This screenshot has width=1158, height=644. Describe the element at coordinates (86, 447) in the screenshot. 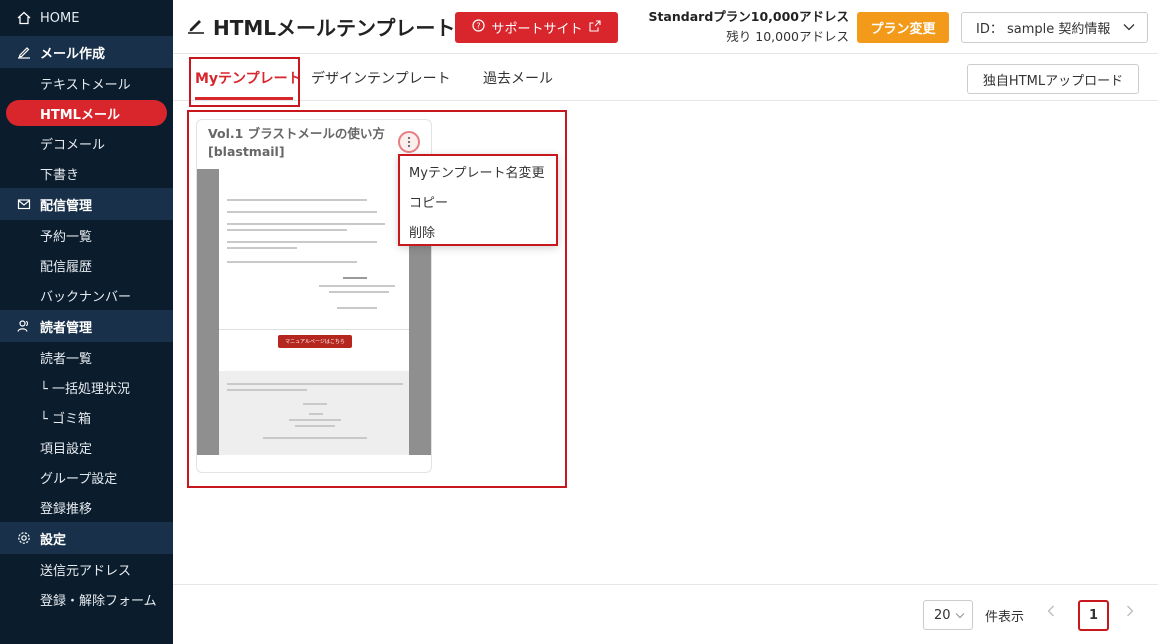

I see `sidebar-item-field-settings: 項目設定` at that location.